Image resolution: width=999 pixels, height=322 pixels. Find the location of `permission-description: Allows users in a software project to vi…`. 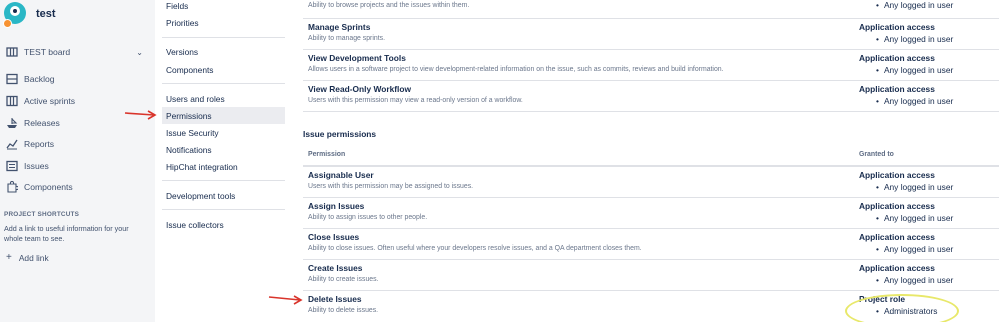

permission-description: Allows users in a software project to vi… is located at coordinates (516, 69).